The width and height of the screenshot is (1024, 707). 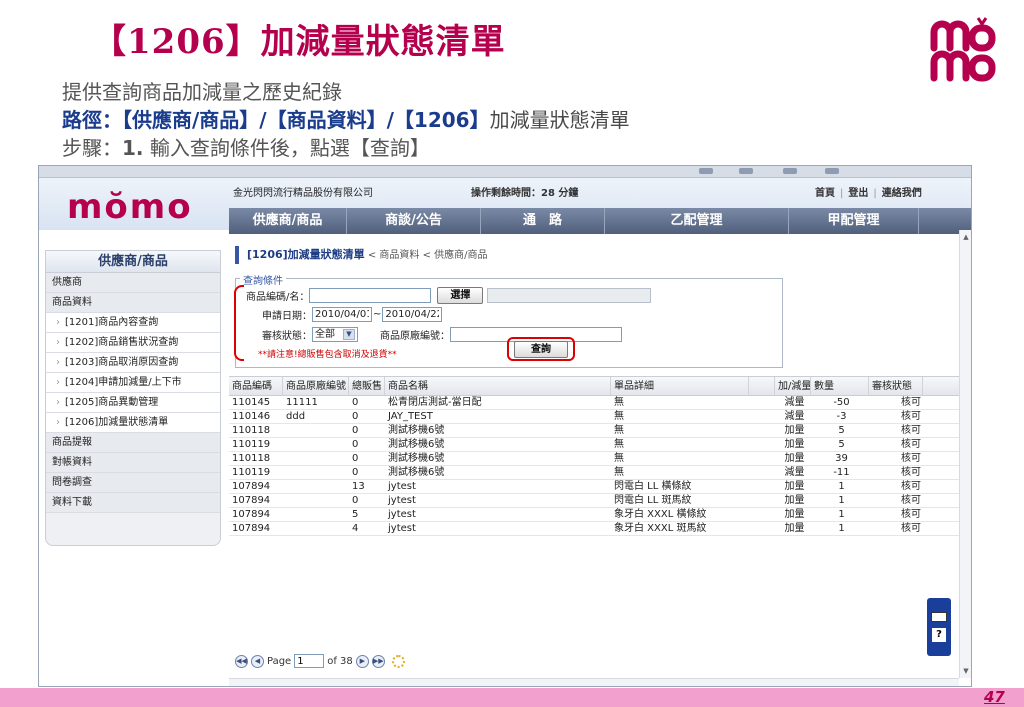 I want to click on table-cell: 閃電白 LL 橫條紋, so click(x=653, y=486).